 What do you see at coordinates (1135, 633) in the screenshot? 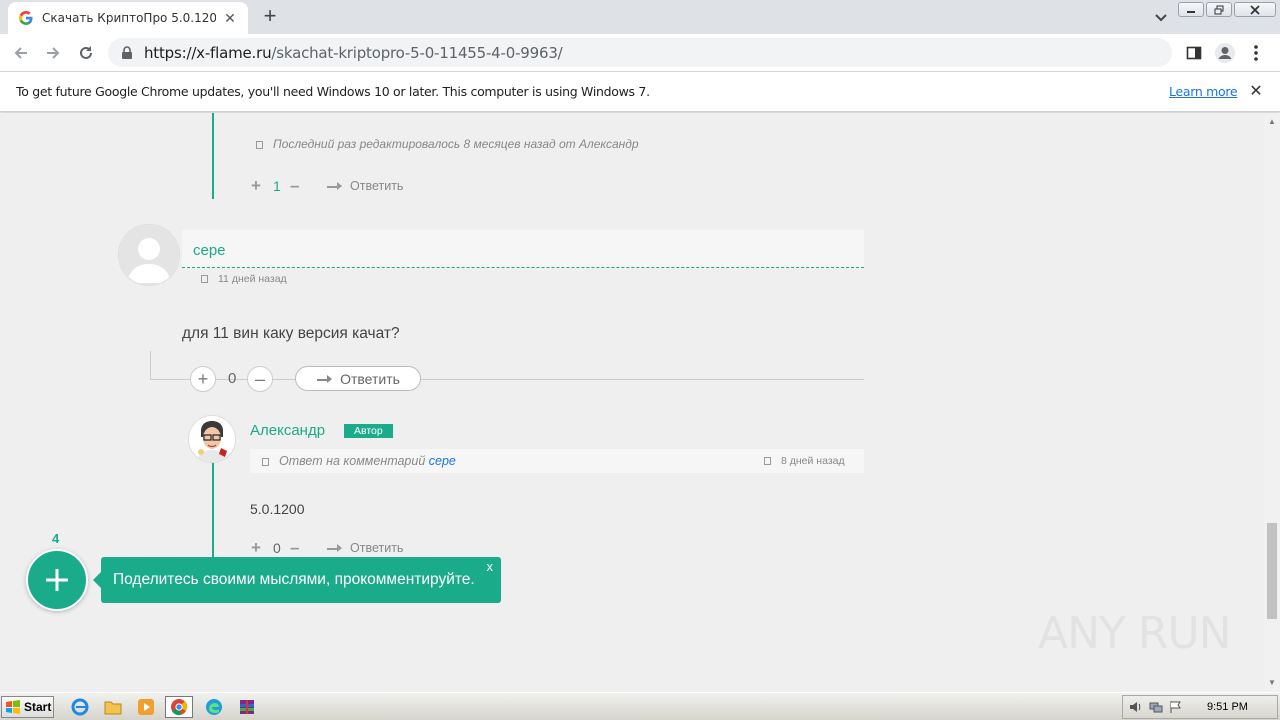
I see `watermark-text: ANY RUN` at bounding box center [1135, 633].